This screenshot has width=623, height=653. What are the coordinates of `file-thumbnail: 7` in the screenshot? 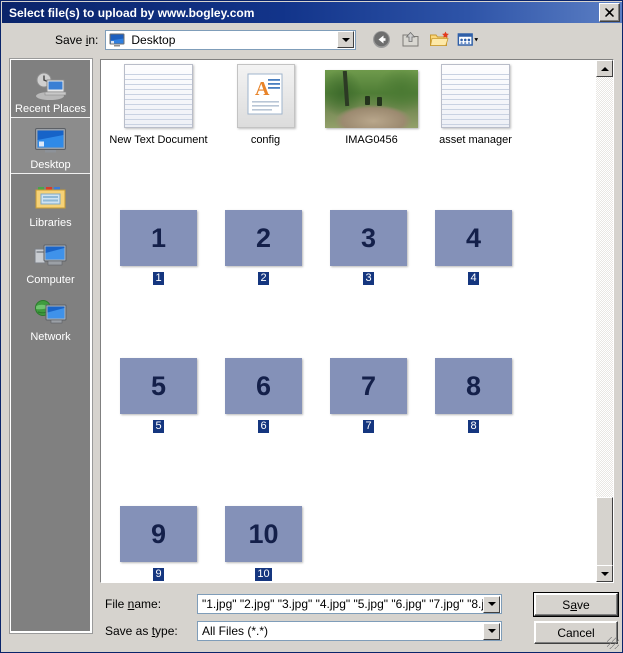 It's located at (368, 381).